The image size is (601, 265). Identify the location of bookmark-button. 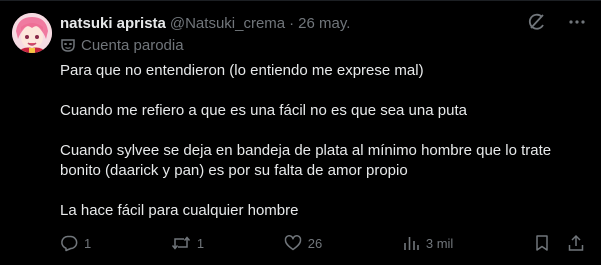
(542, 243).